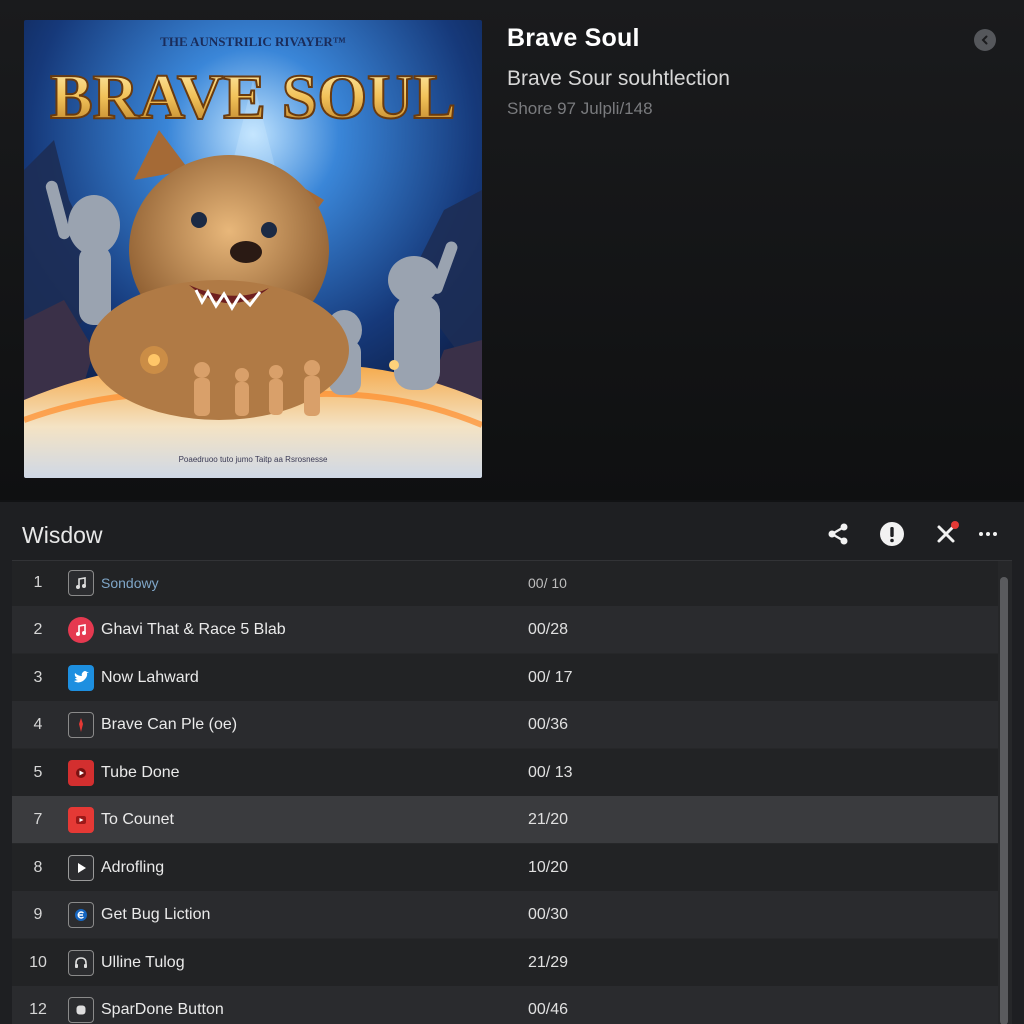 This screenshot has height=1024, width=1024. I want to click on track-row: 8 Adrofling 10/20, so click(505, 867).